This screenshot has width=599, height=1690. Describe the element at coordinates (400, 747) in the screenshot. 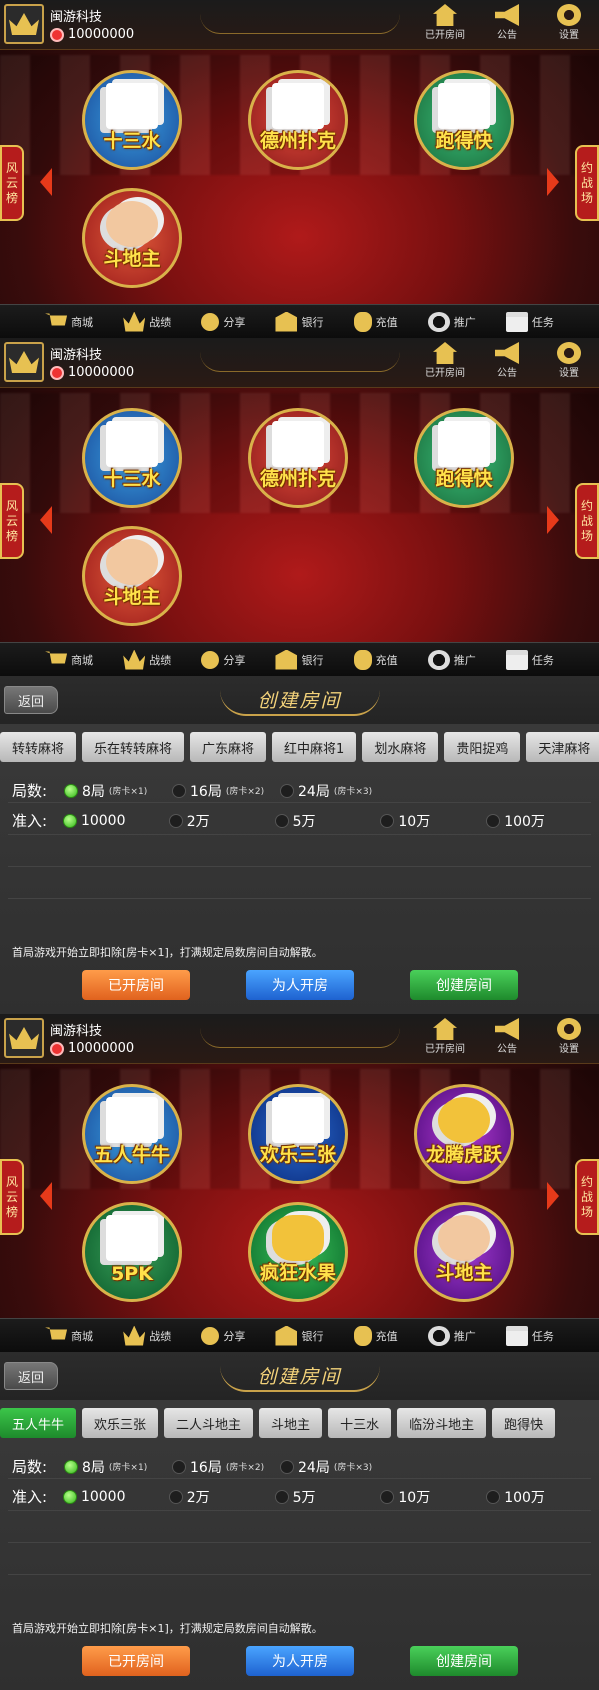

I see `tab-huashui-mahjong: 划水麻将` at that location.